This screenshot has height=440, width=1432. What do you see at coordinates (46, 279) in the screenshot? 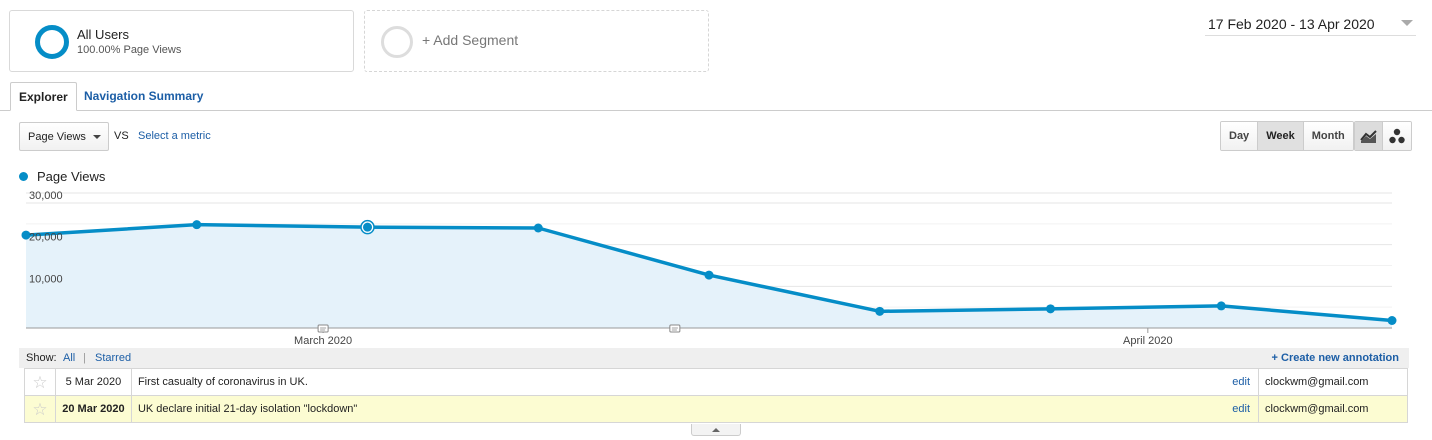
I see `y-tick-label: 10,000` at bounding box center [46, 279].